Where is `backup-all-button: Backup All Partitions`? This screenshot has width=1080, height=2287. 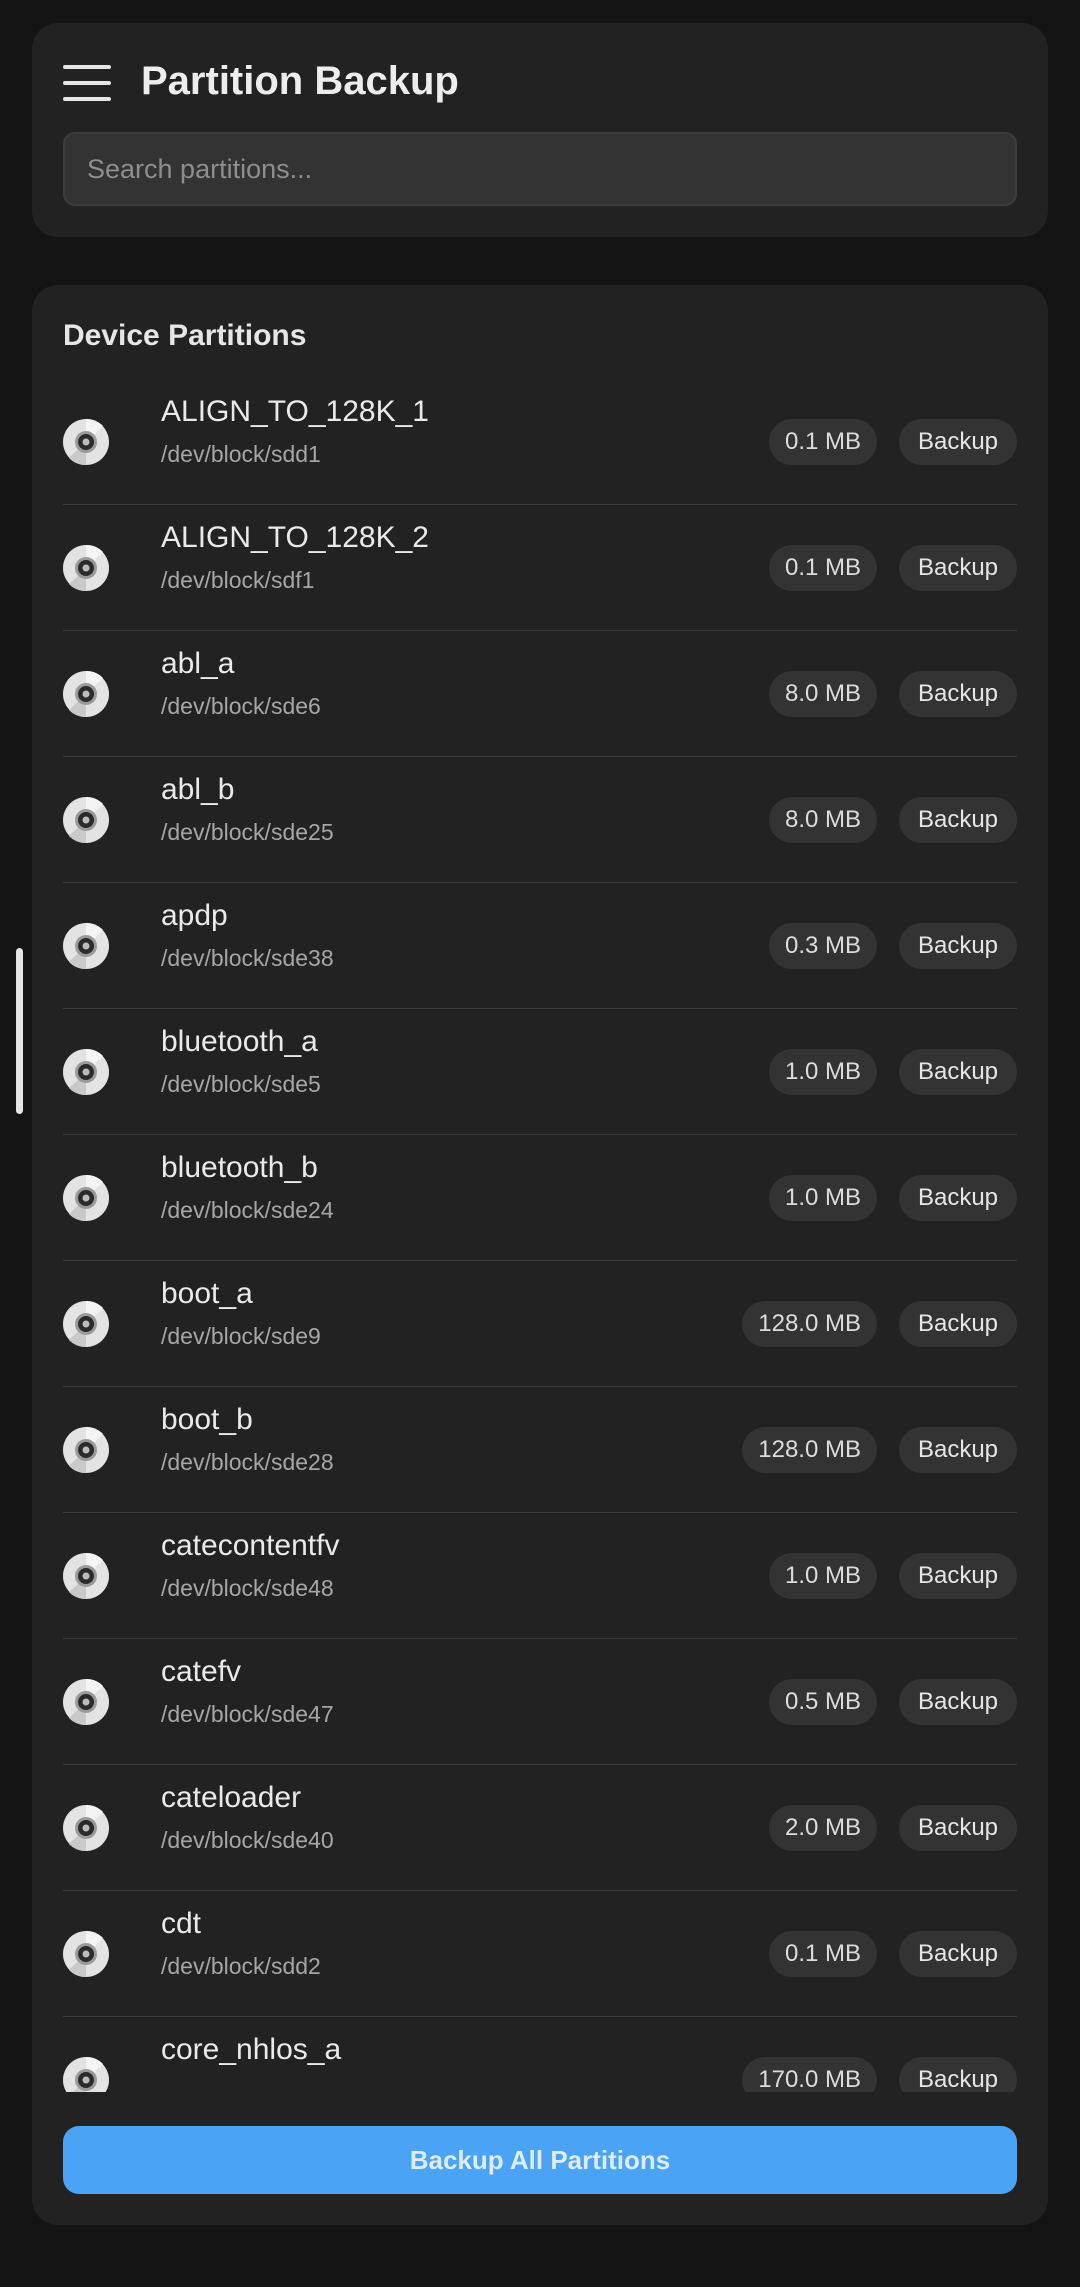 backup-all-button: Backup All Partitions is located at coordinates (540, 2160).